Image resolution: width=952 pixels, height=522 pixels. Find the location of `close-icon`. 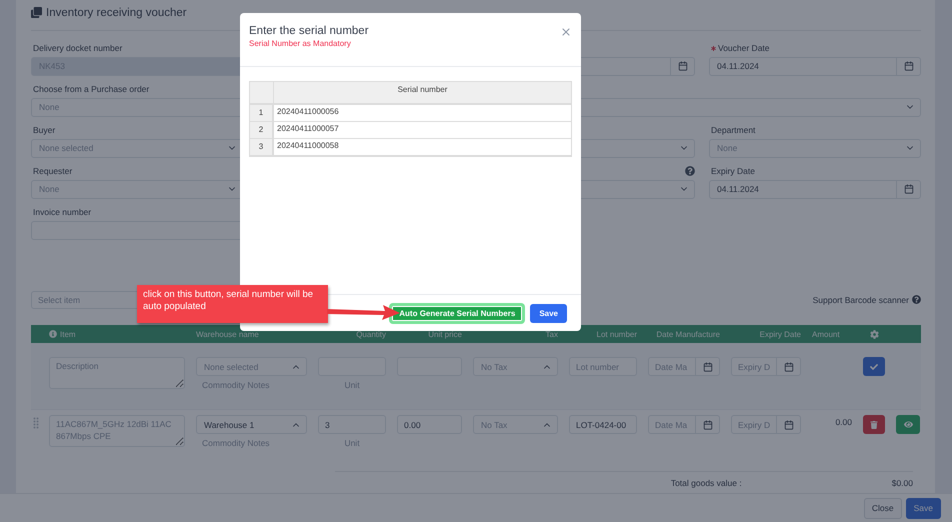

close-icon is located at coordinates (566, 32).